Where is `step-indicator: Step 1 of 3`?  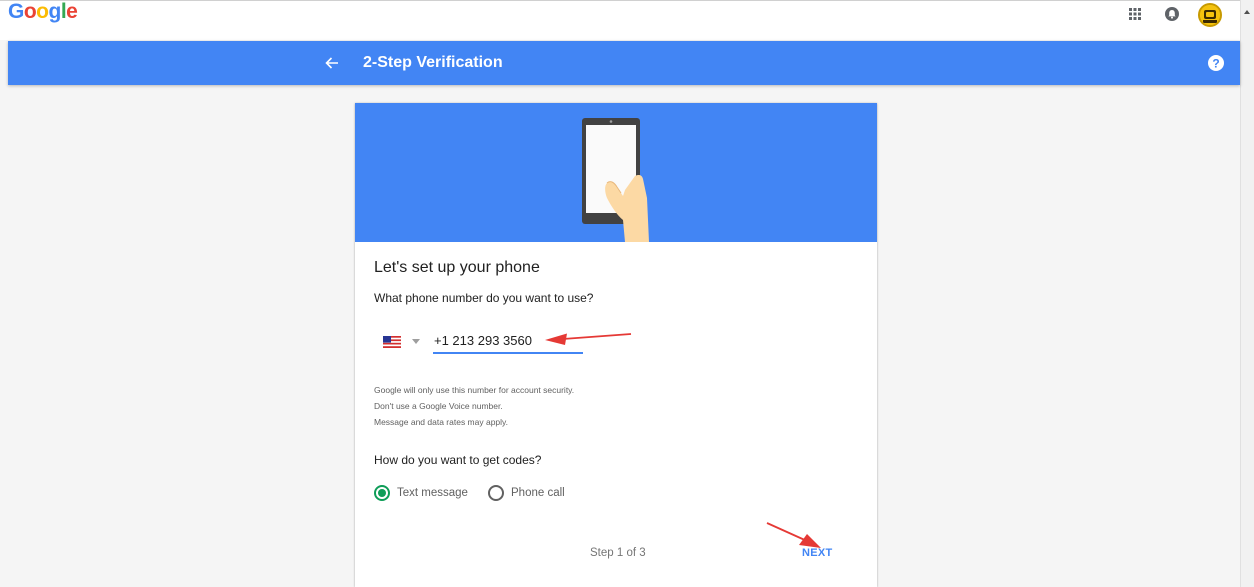 step-indicator: Step 1 of 3 is located at coordinates (618, 553).